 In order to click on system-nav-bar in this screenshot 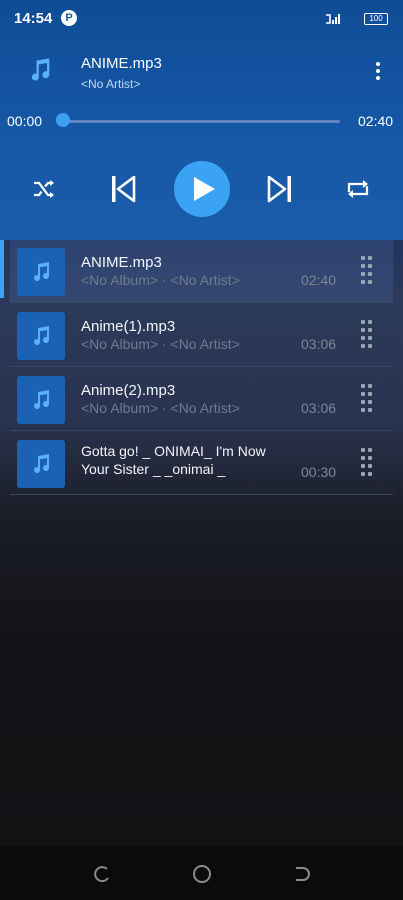, I will do `click(201, 873)`.